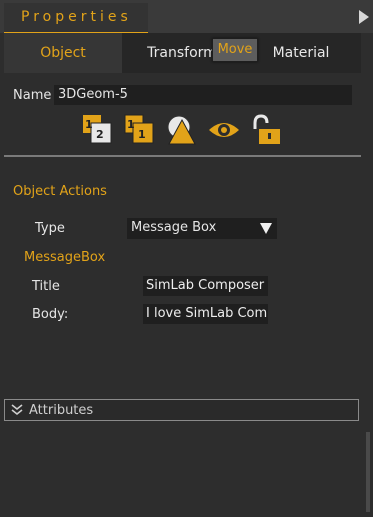 This screenshot has height=517, width=373. I want to click on double-chevron-down-icon, so click(17, 410).